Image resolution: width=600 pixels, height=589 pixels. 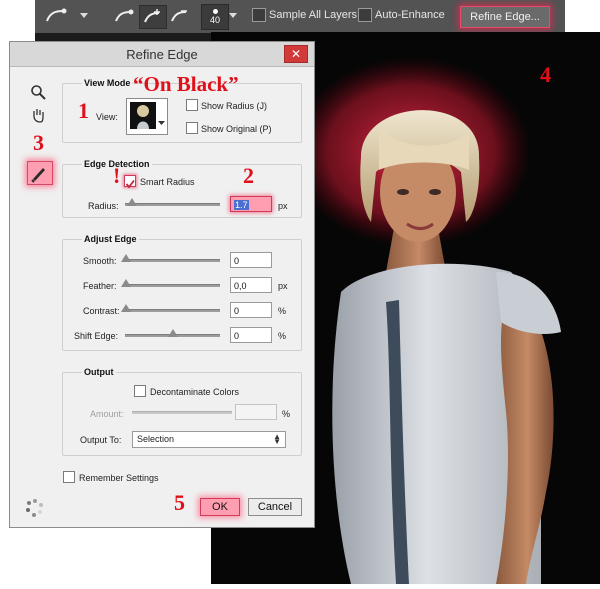 I want to click on chevron-down-icon, so click(x=84, y=16).